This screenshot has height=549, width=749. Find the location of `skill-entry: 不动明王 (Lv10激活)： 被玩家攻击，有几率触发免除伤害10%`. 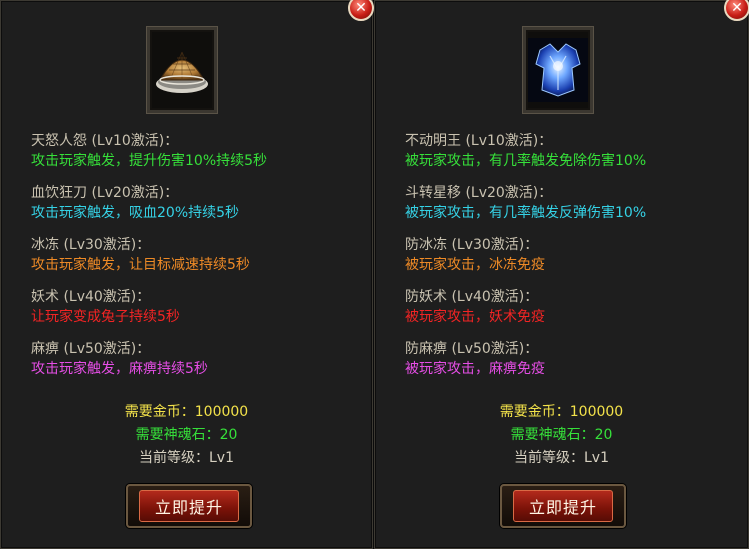

skill-entry: 不动明王 (Lv10激活)： 被玩家攻击，有几率触发免除伤害10% is located at coordinates (571, 157).